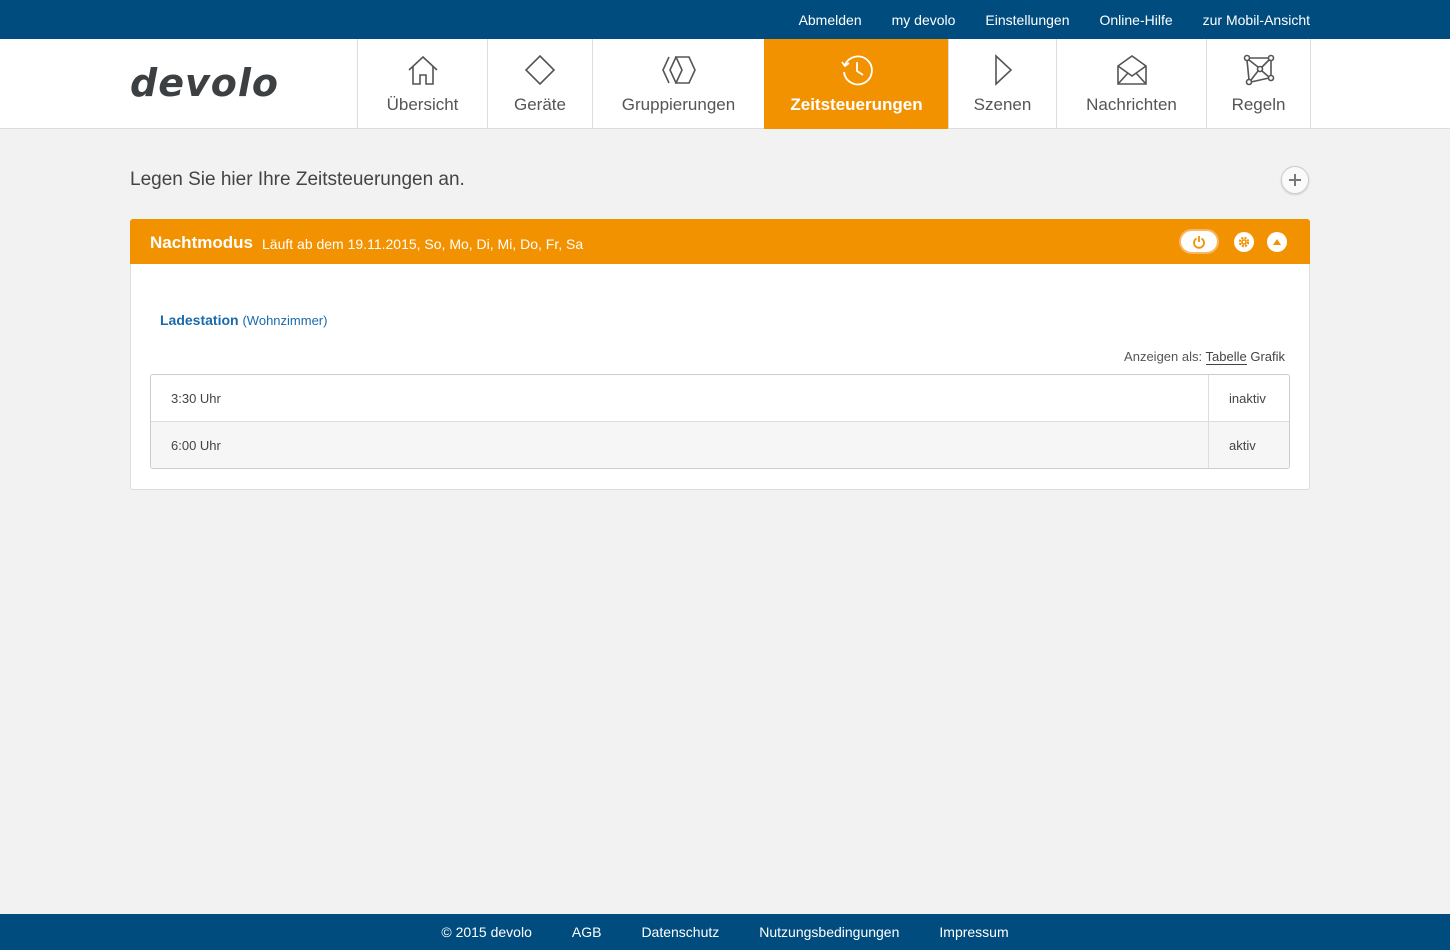 This screenshot has width=1450, height=950. What do you see at coordinates (486, 932) in the screenshot?
I see `footer-copyright: © 2015 devolo` at bounding box center [486, 932].